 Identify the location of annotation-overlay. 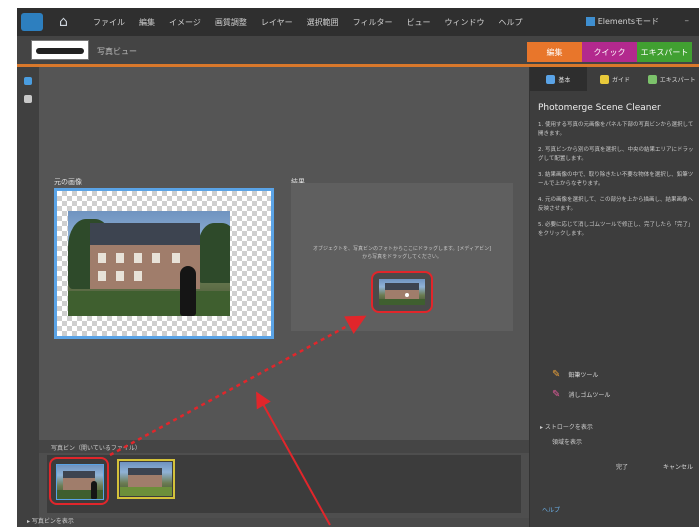
(238, 420).